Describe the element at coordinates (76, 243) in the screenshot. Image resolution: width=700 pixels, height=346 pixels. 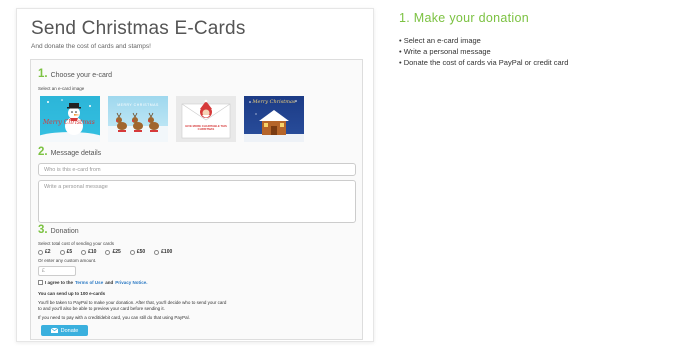
I see `donation-select-label: Select total cost of sending your cards` at that location.